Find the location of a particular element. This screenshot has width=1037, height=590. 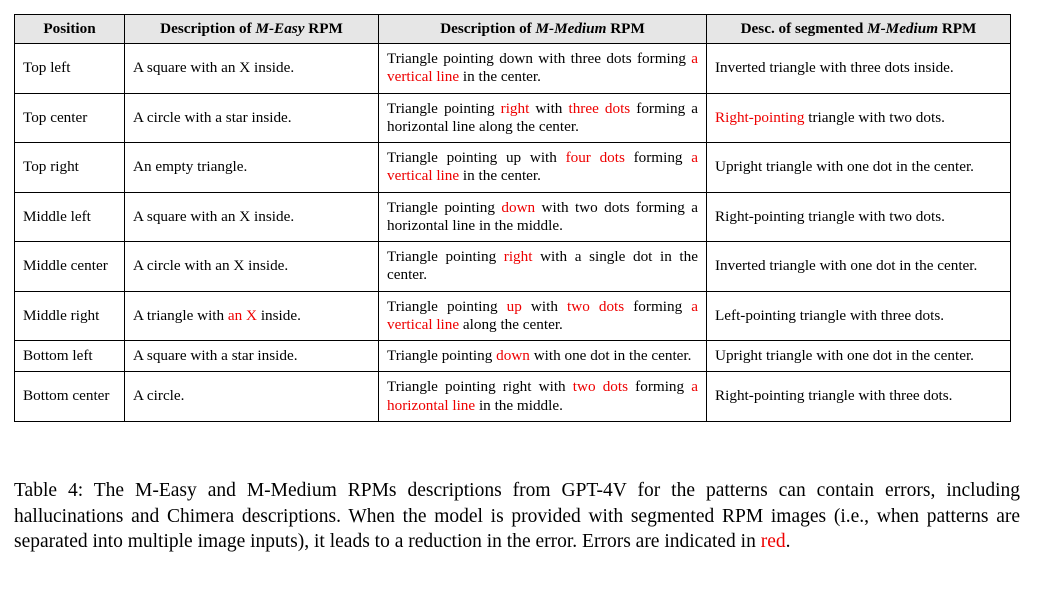

error-highlight: a horizontal line is located at coordinates (542, 396).